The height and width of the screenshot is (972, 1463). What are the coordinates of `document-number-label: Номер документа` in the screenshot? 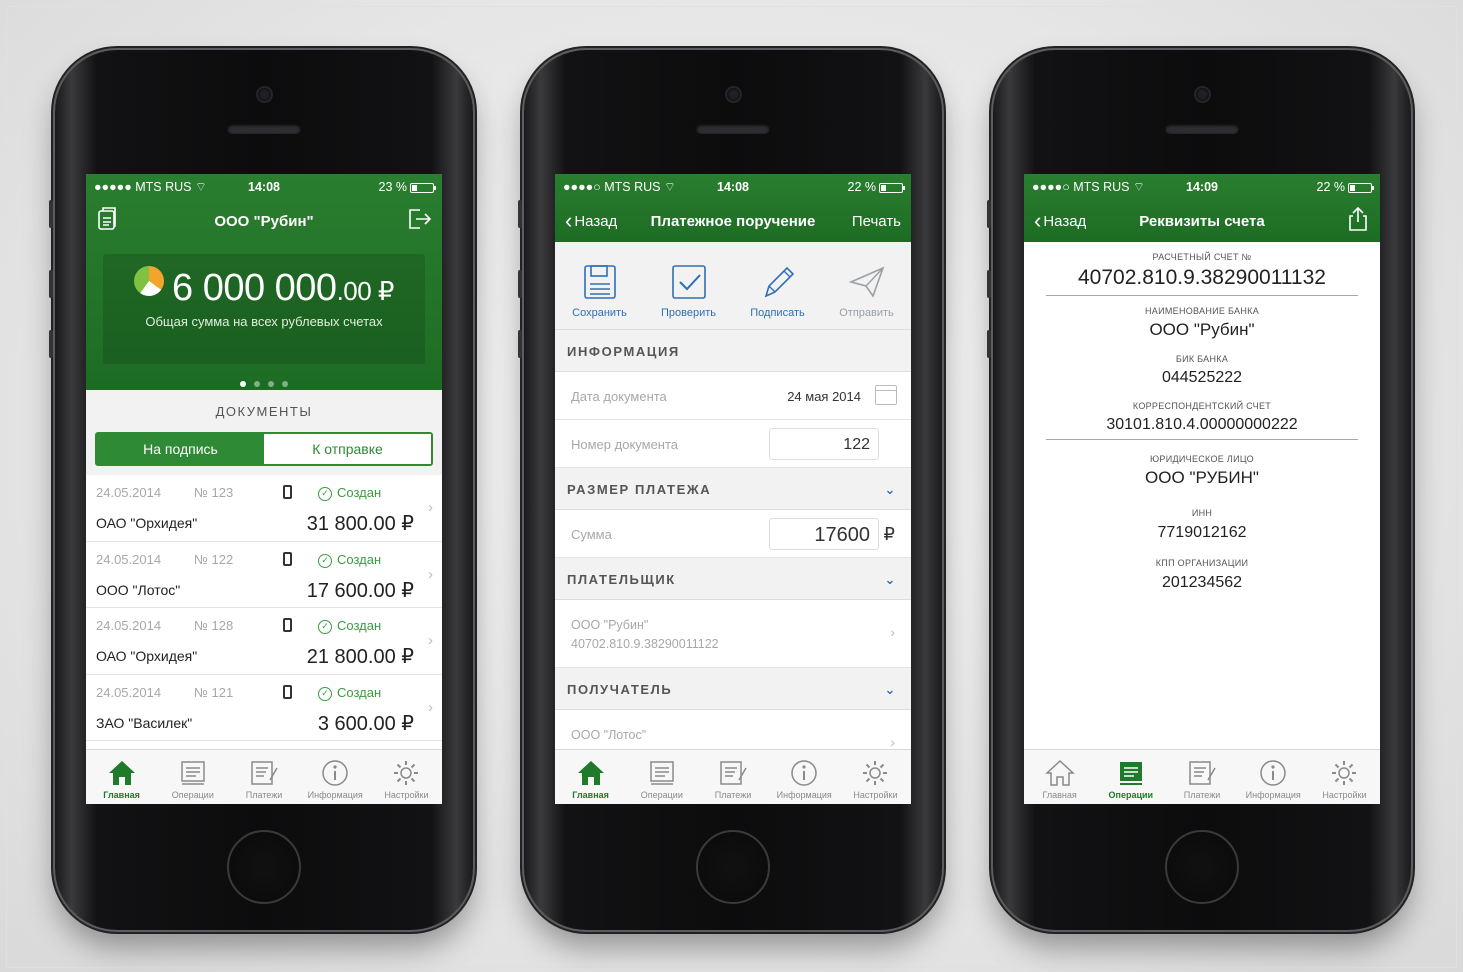 It's located at (625, 444).